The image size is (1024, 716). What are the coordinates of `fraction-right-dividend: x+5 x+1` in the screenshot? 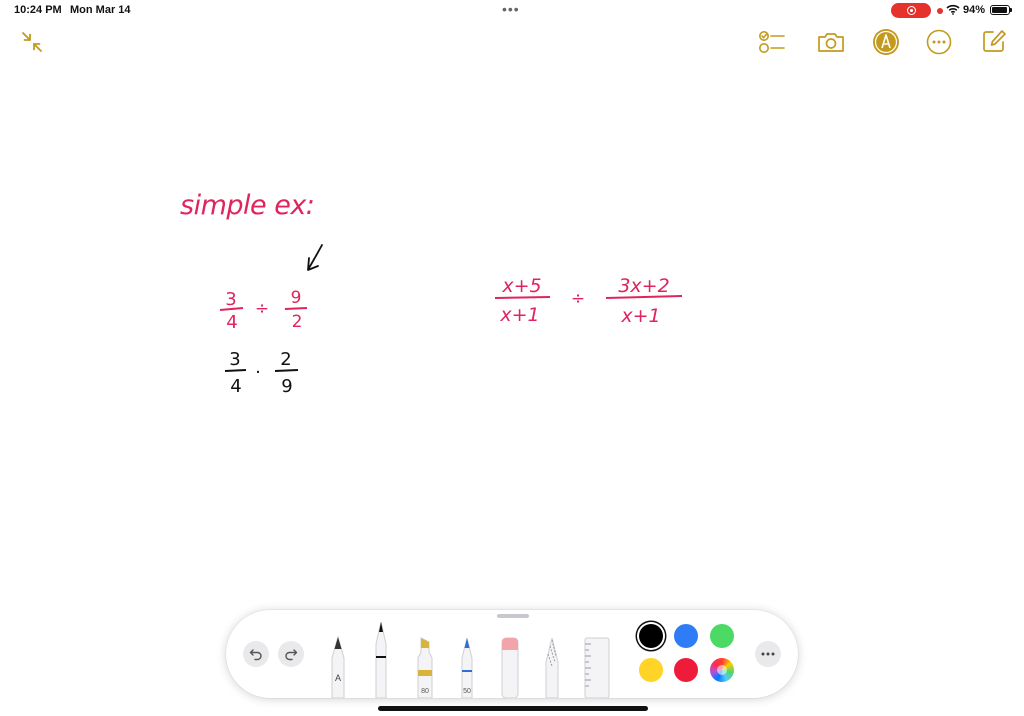 It's located at (522, 300).